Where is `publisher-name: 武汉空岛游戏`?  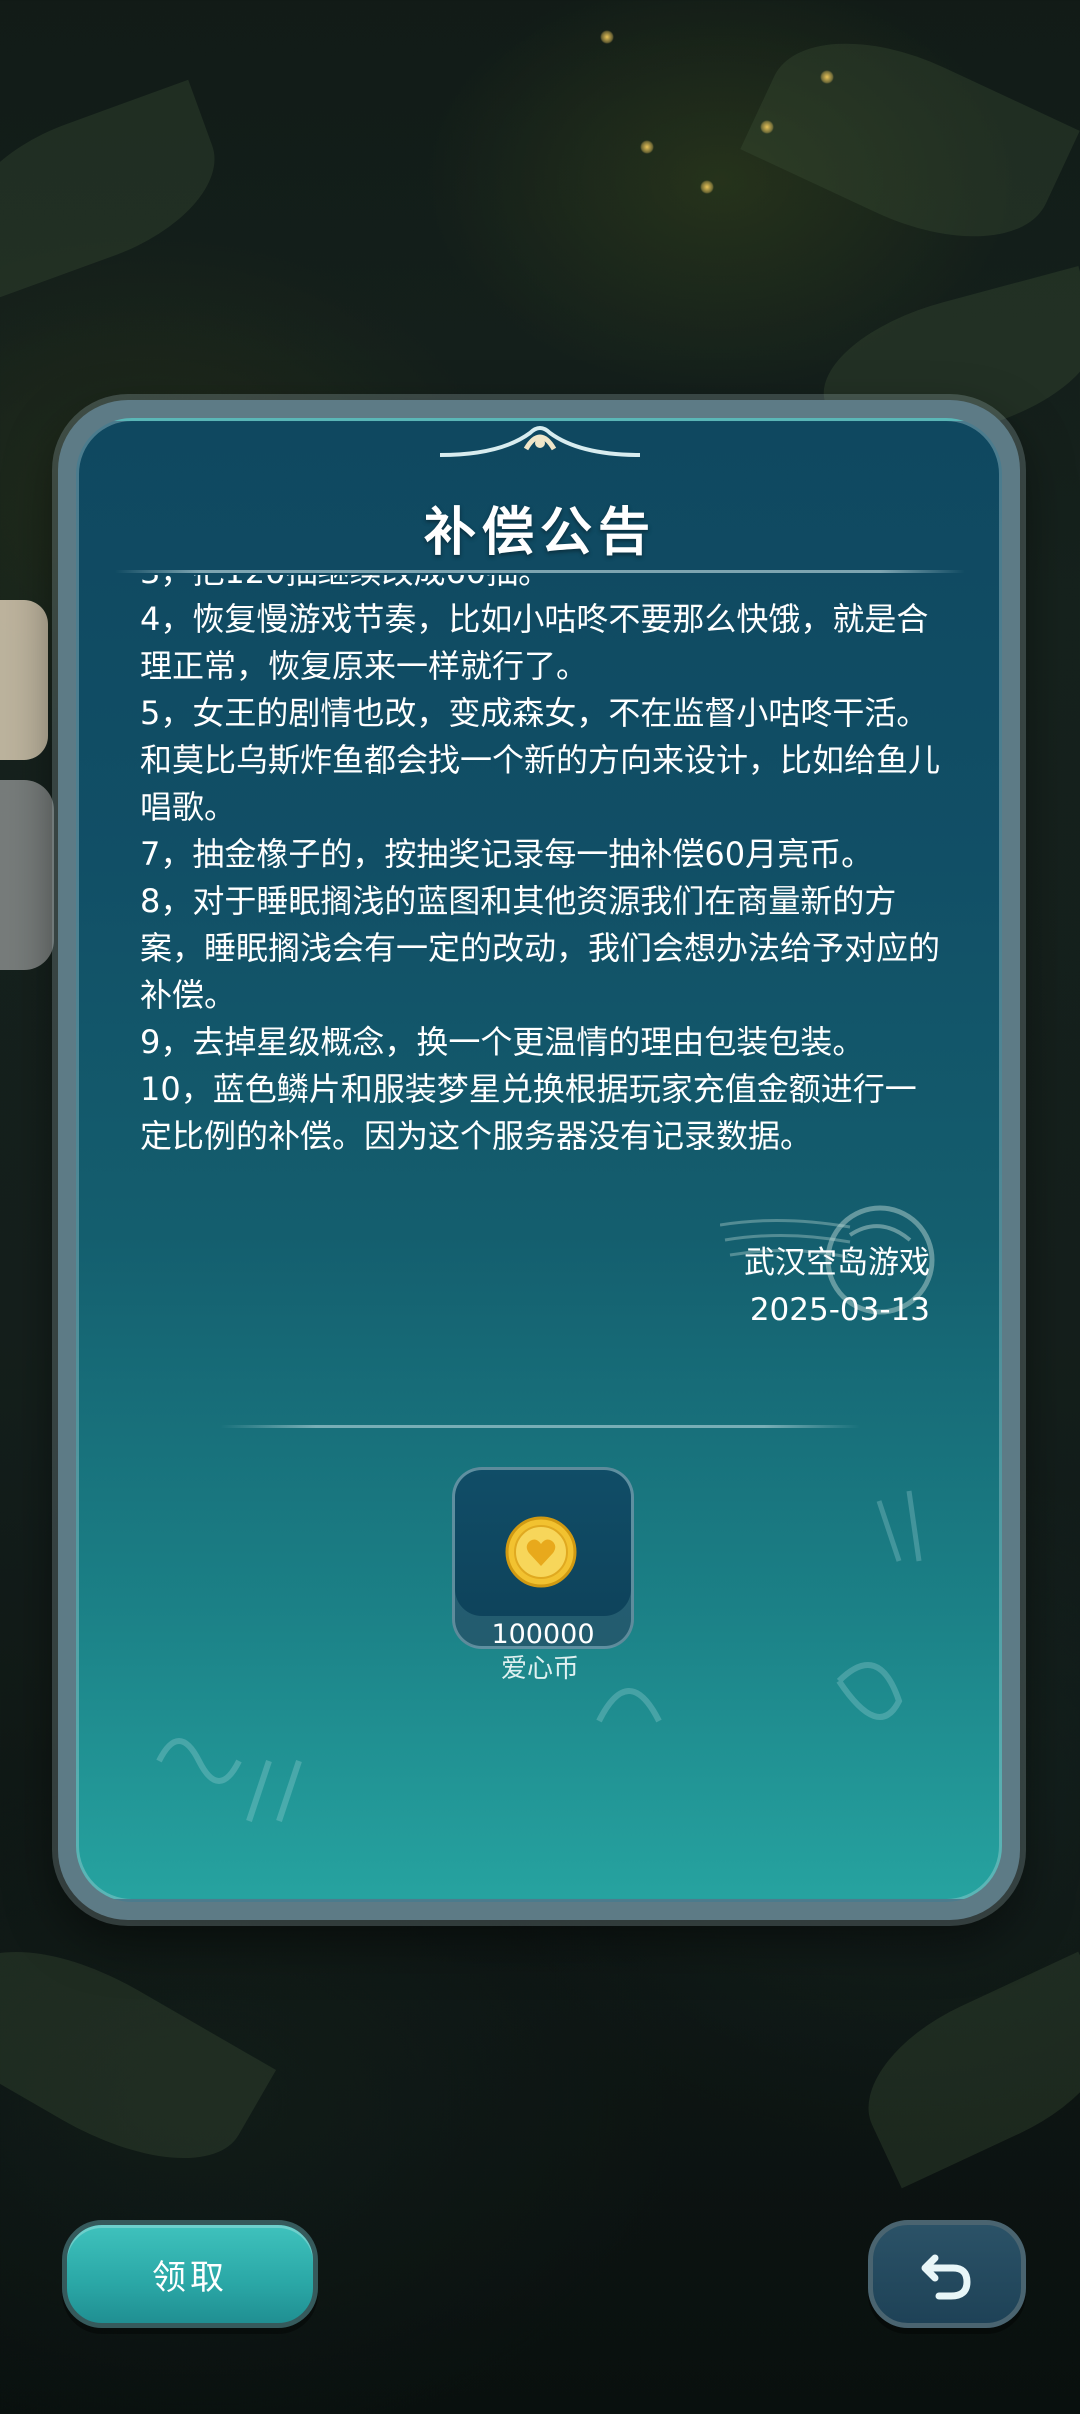
publisher-name: 武汉空岛游戏 is located at coordinates (837, 1263).